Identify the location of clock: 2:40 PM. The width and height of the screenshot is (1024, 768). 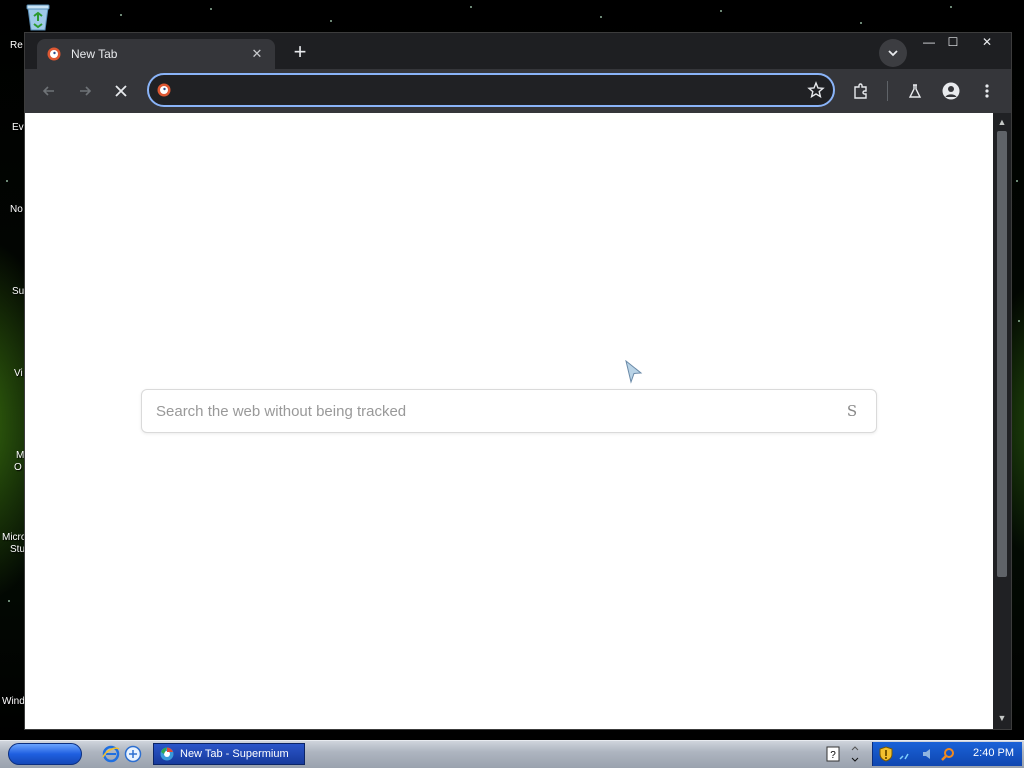
(993, 753).